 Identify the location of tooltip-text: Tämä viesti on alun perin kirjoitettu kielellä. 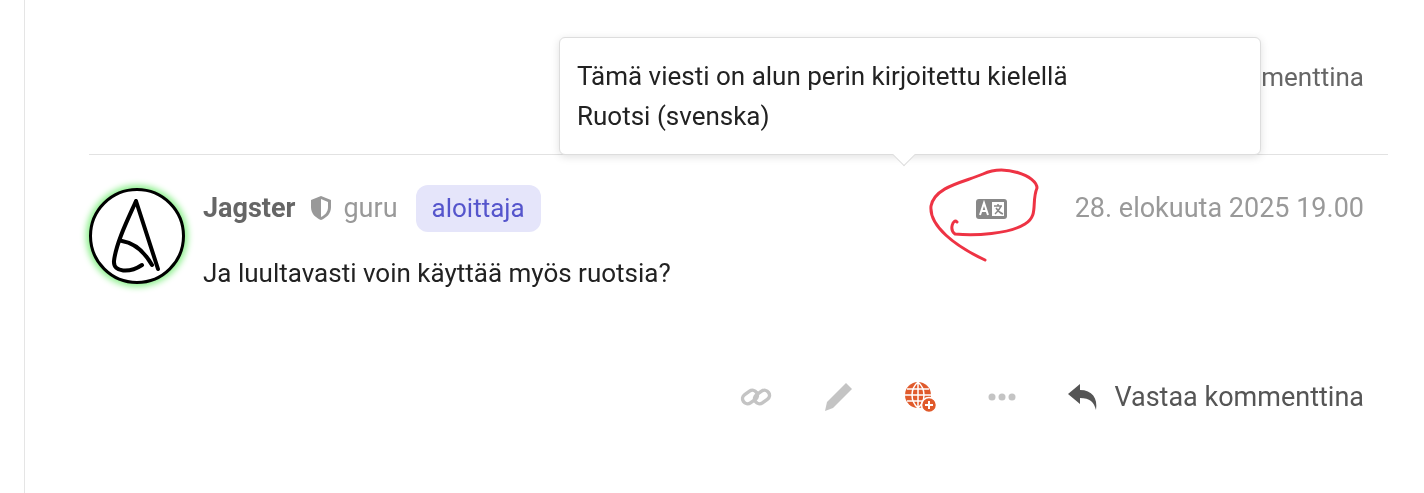
(823, 76).